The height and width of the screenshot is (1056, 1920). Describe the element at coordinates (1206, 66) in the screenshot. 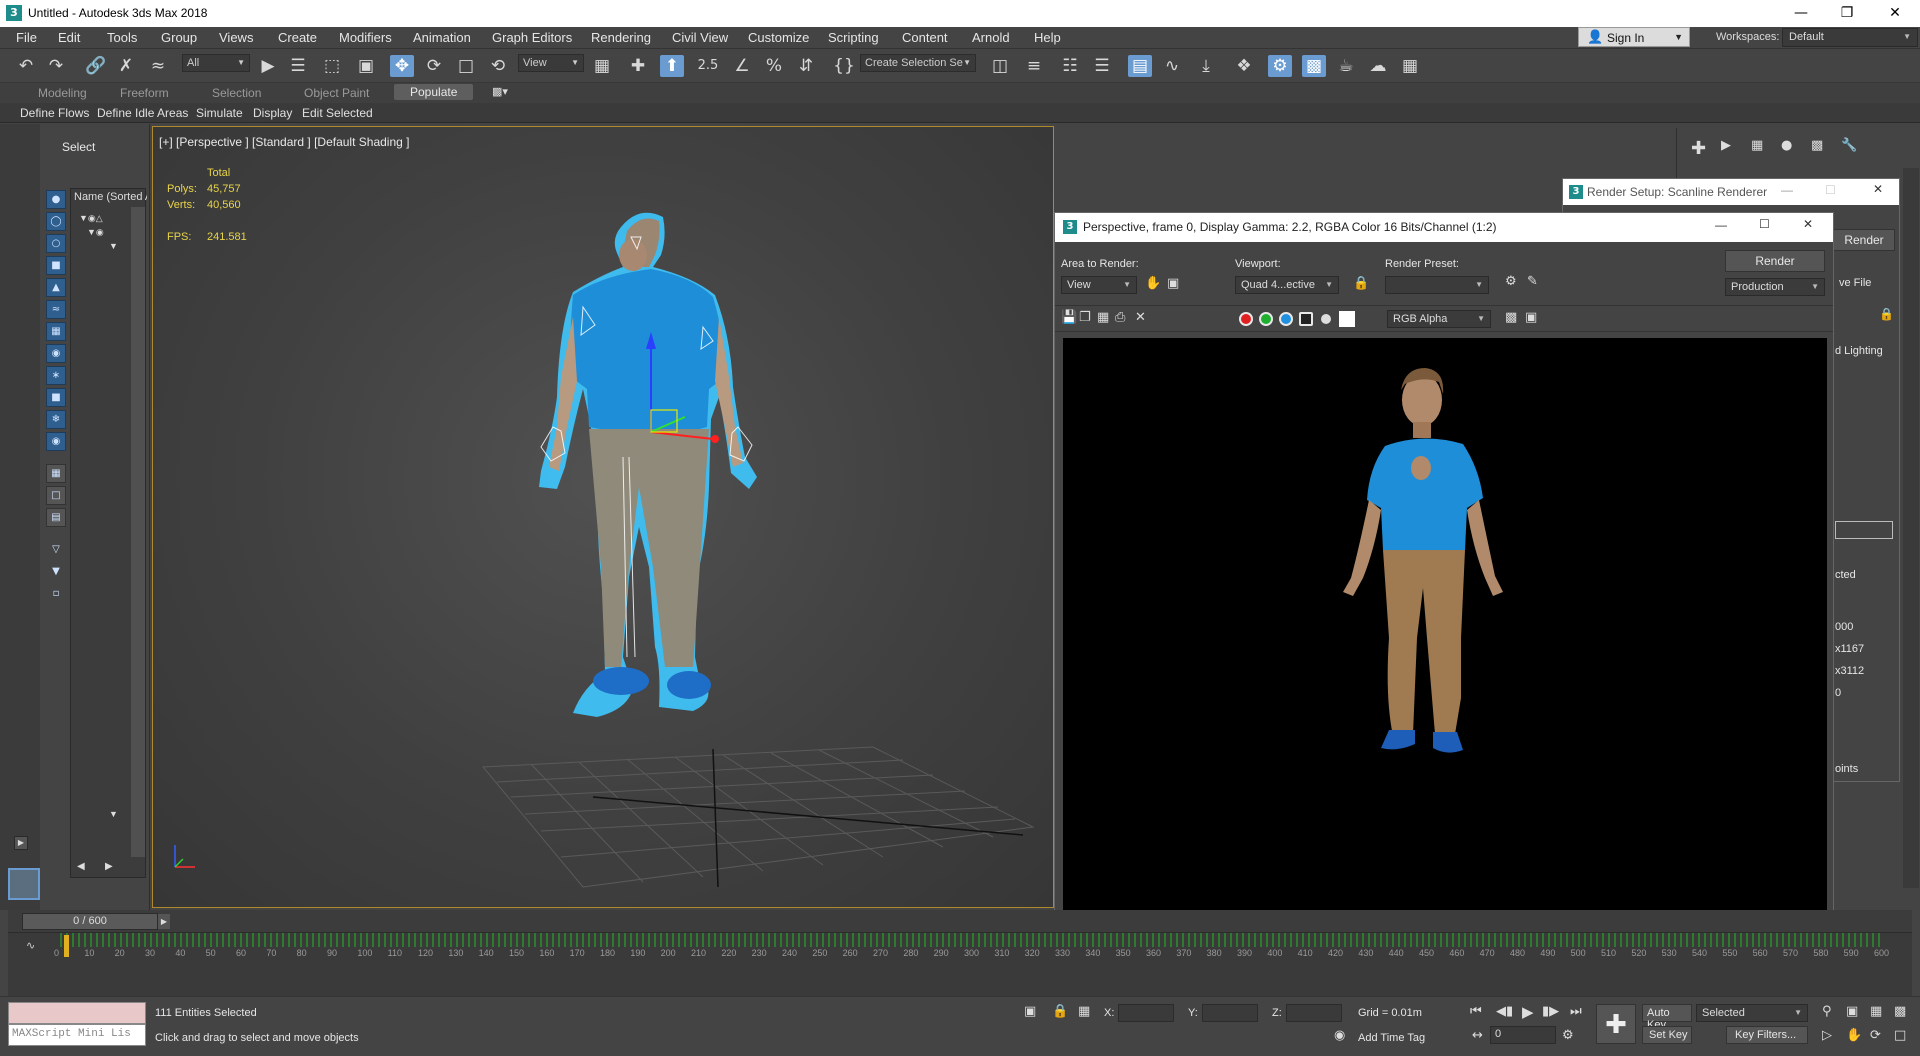

I see `schematic-view-icon: ⤓` at that location.